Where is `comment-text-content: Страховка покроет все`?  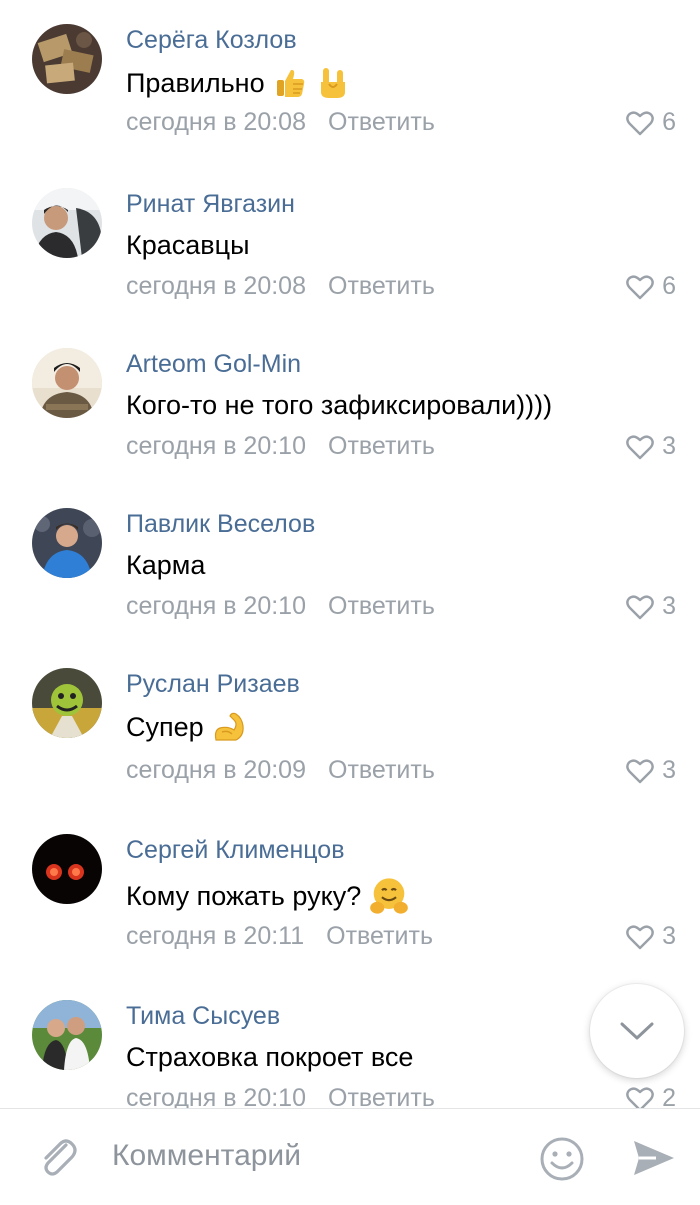
comment-text-content: Страховка покроет все is located at coordinates (270, 1057).